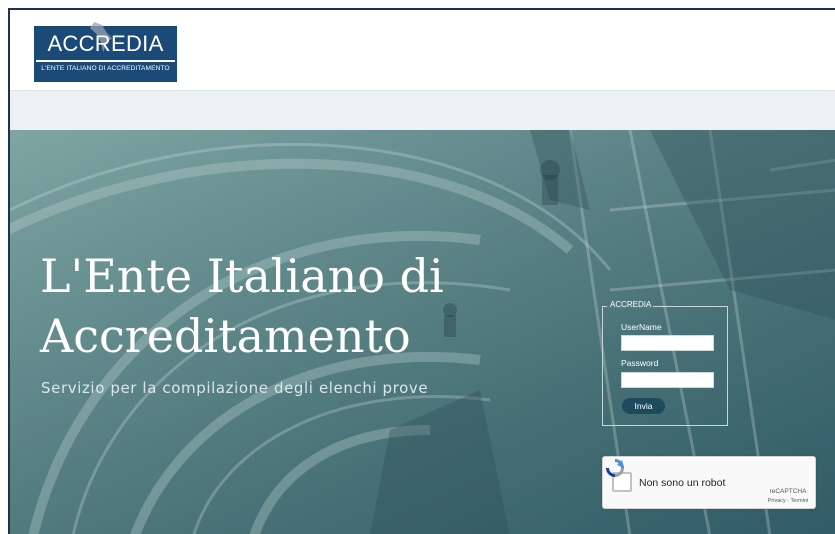 This screenshot has width=835, height=534. What do you see at coordinates (640, 363) in the screenshot?
I see `password-label: Password` at bounding box center [640, 363].